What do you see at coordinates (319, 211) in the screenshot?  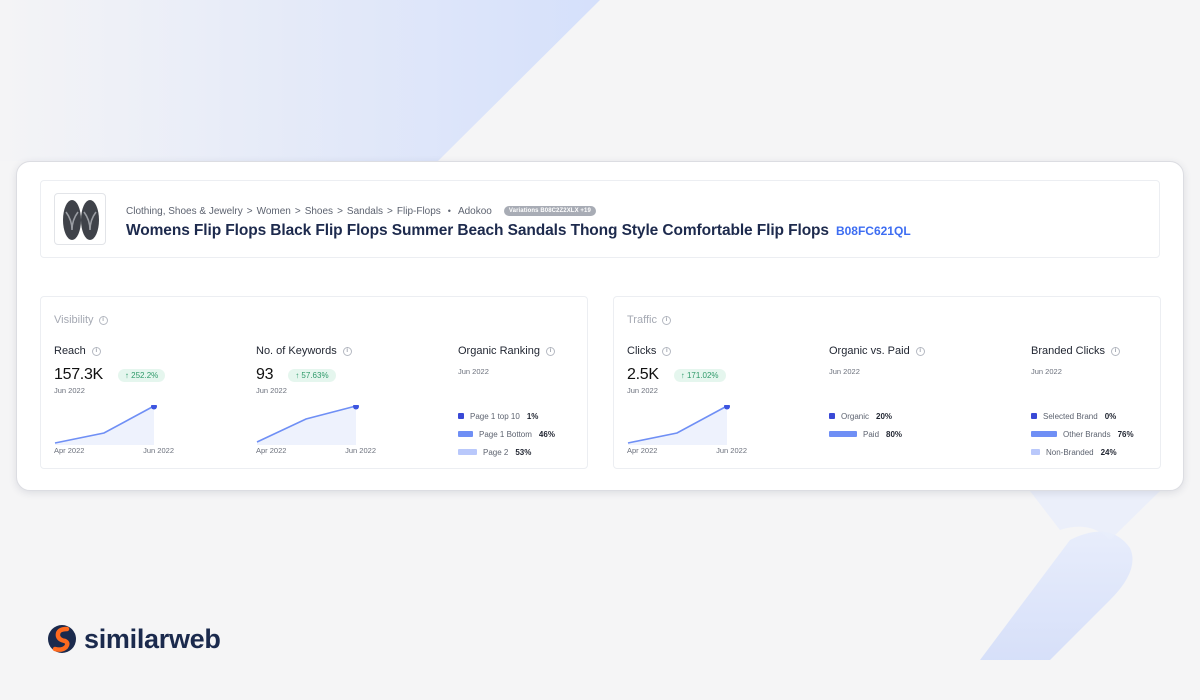 I see `breadcrumb-item: Shoes` at bounding box center [319, 211].